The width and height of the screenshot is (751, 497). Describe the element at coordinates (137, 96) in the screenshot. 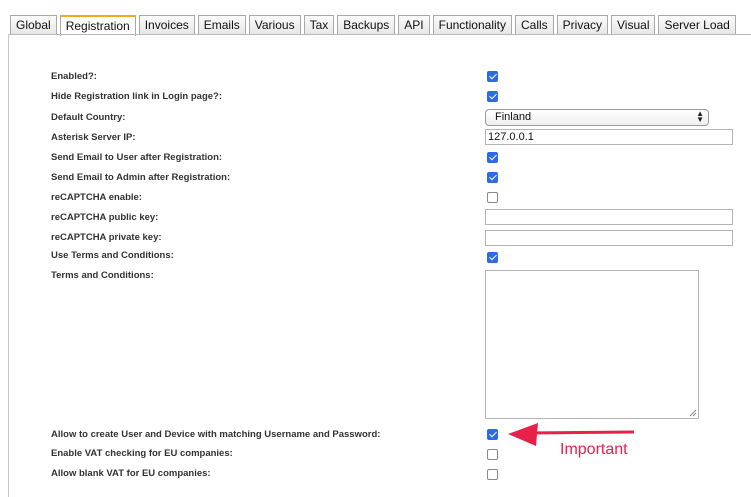

I see `hide-registration-link-label: Hide Registration link in Login page?:` at that location.